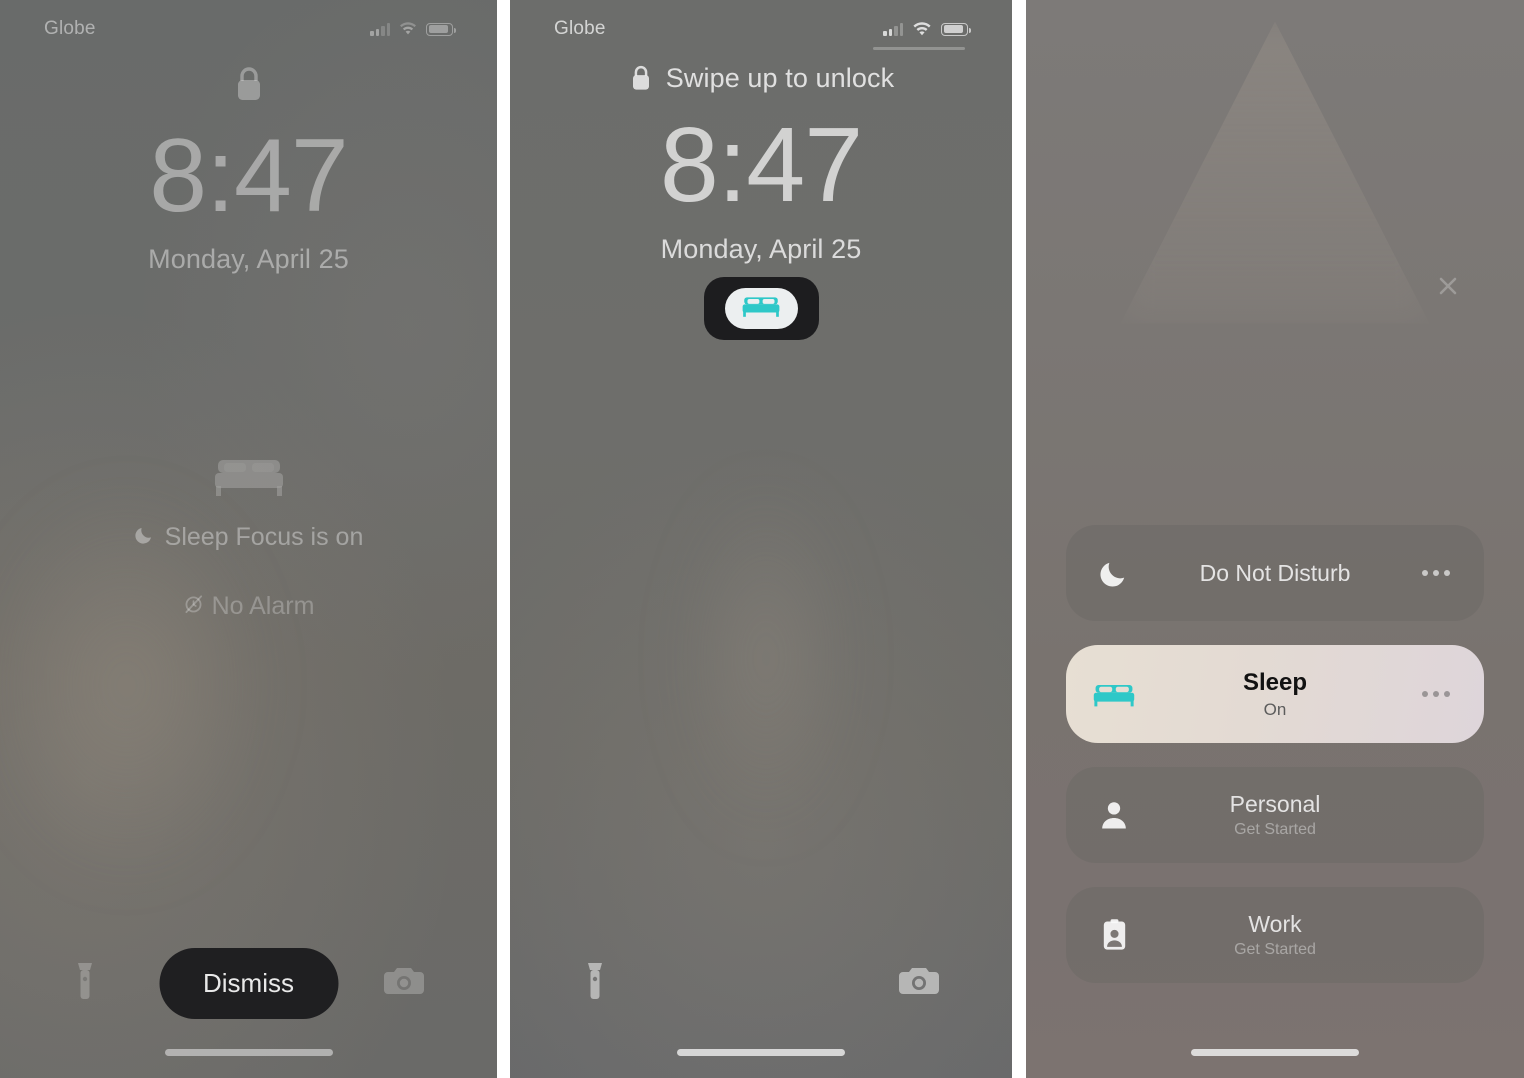 This screenshot has height=1078, width=1524. I want to click on focus-item-do-not-disturb: Do Not Disturb, so click(1275, 573).